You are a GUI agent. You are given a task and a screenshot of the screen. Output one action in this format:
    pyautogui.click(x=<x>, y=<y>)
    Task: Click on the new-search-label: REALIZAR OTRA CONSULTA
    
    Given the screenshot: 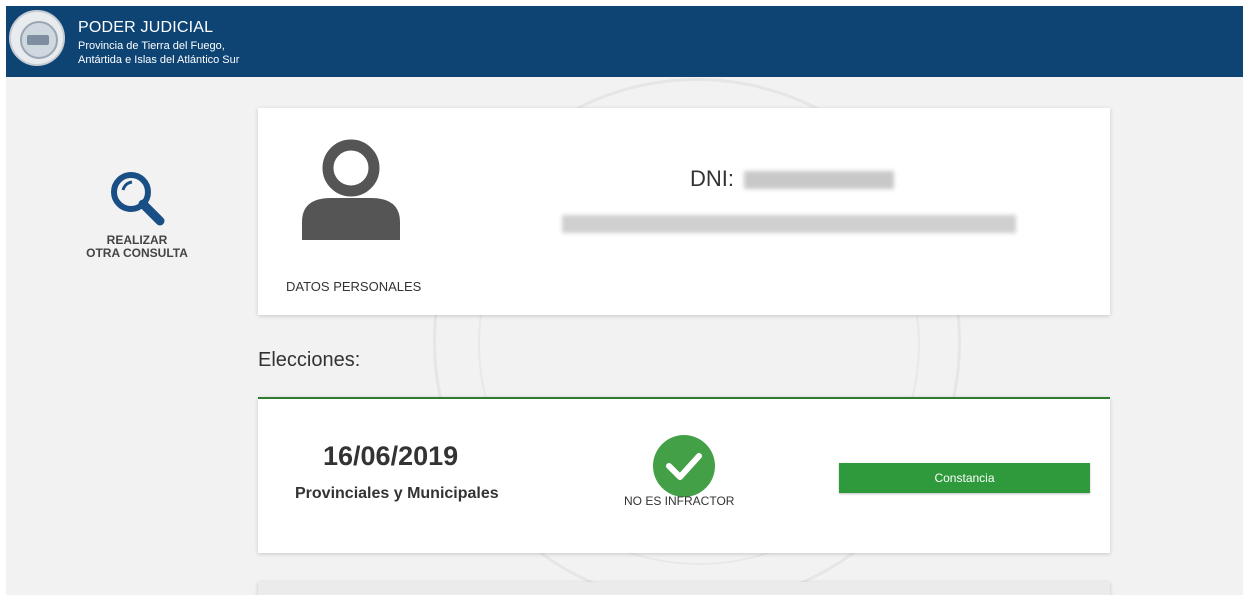 What is the action you would take?
    pyautogui.click(x=137, y=246)
    